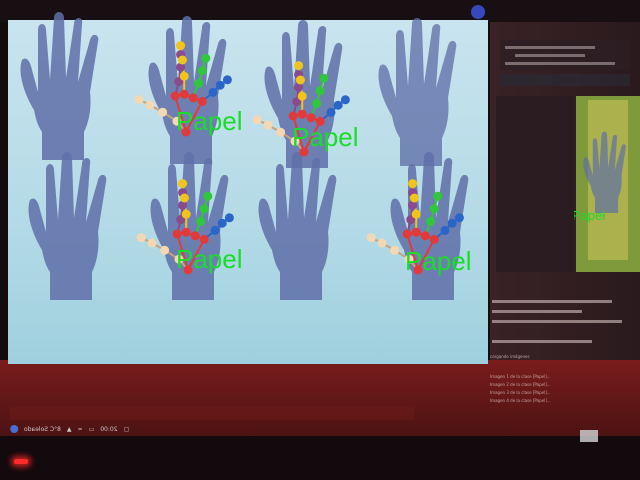 The width and height of the screenshot is (640, 480). I want to click on gesture-label-4: Papel, so click(438, 261).